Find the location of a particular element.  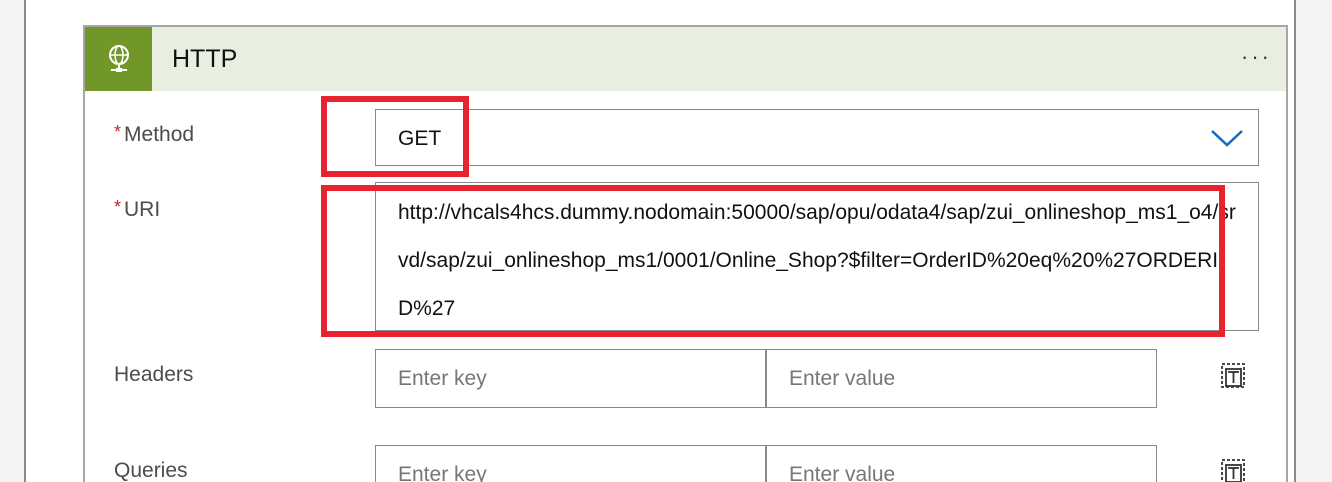

card-header: HTTP ··· is located at coordinates (685, 59).